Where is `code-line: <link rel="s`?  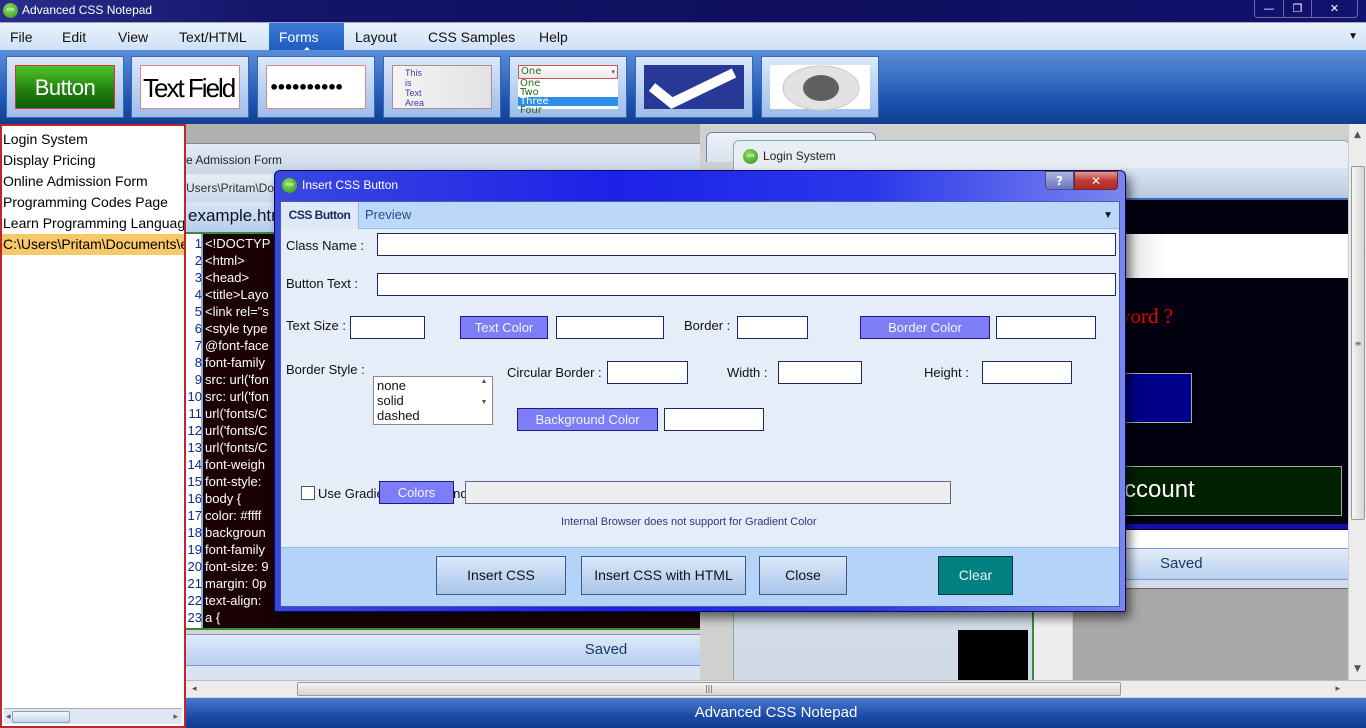 code-line: <link rel="s is located at coordinates (240, 311).